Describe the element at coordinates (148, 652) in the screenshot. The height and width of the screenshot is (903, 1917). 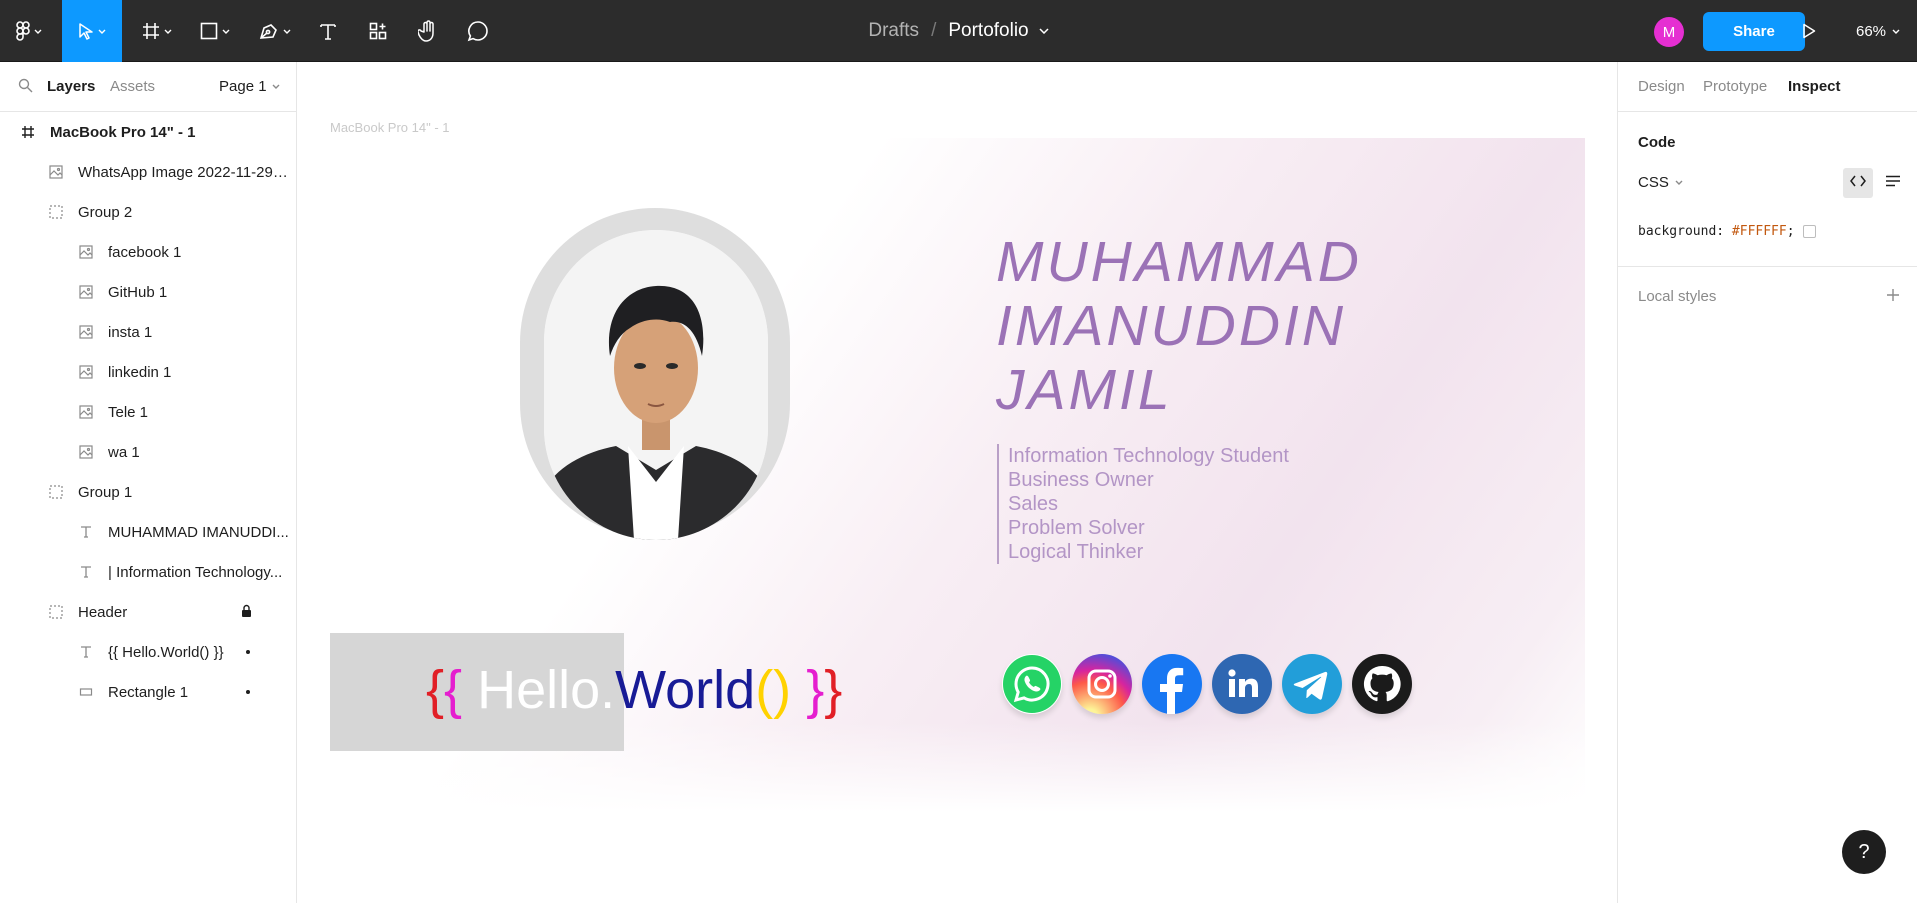
I see `layer-item: {{ Hello.World() }}` at that location.